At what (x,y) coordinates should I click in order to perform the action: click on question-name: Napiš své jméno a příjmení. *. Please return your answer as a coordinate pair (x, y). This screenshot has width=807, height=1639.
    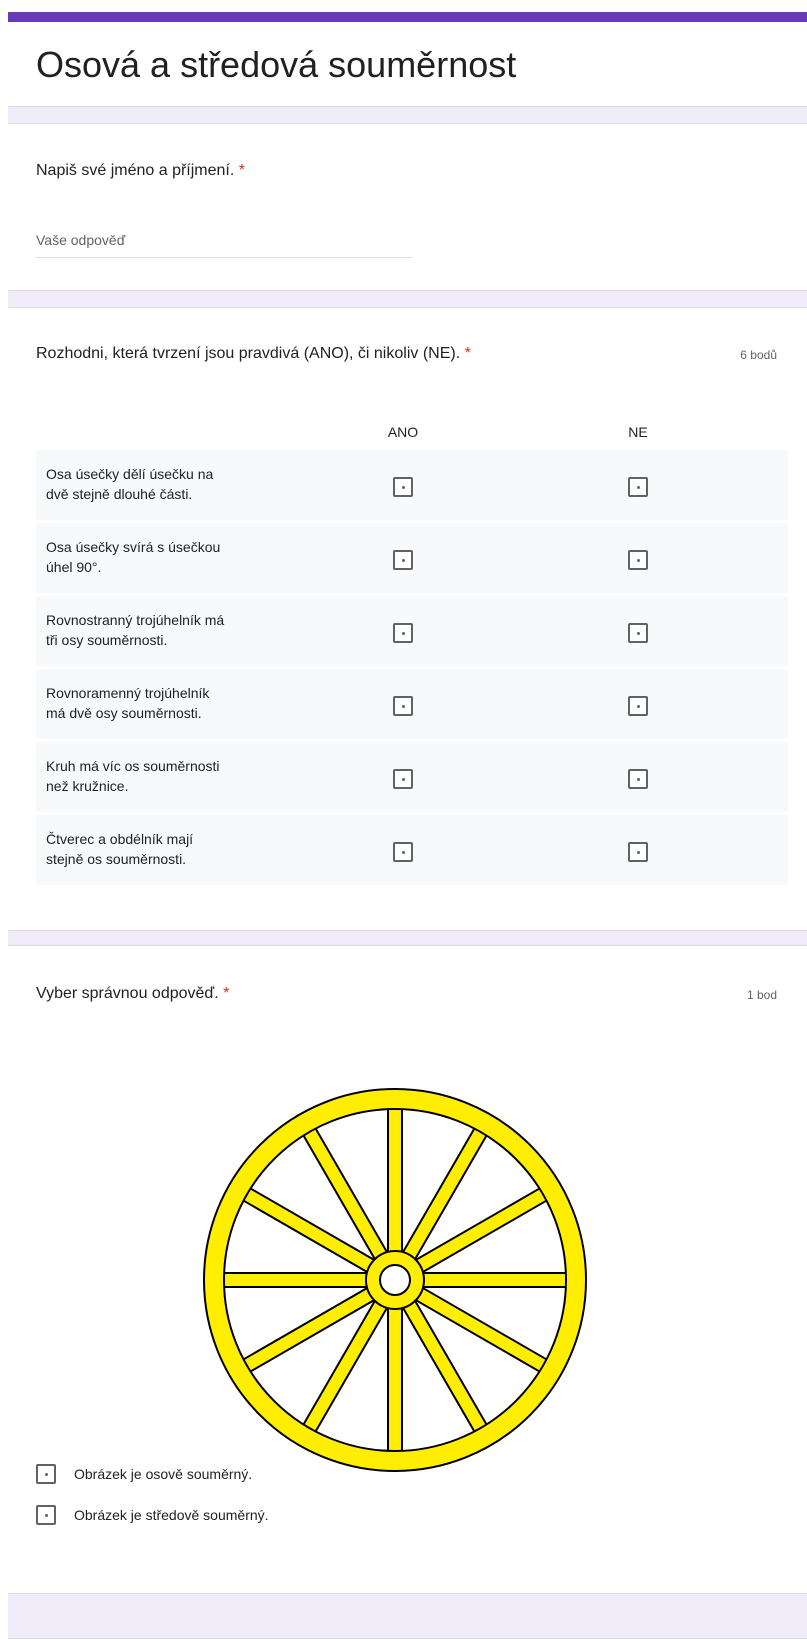
    Looking at the image, I should click on (140, 171).